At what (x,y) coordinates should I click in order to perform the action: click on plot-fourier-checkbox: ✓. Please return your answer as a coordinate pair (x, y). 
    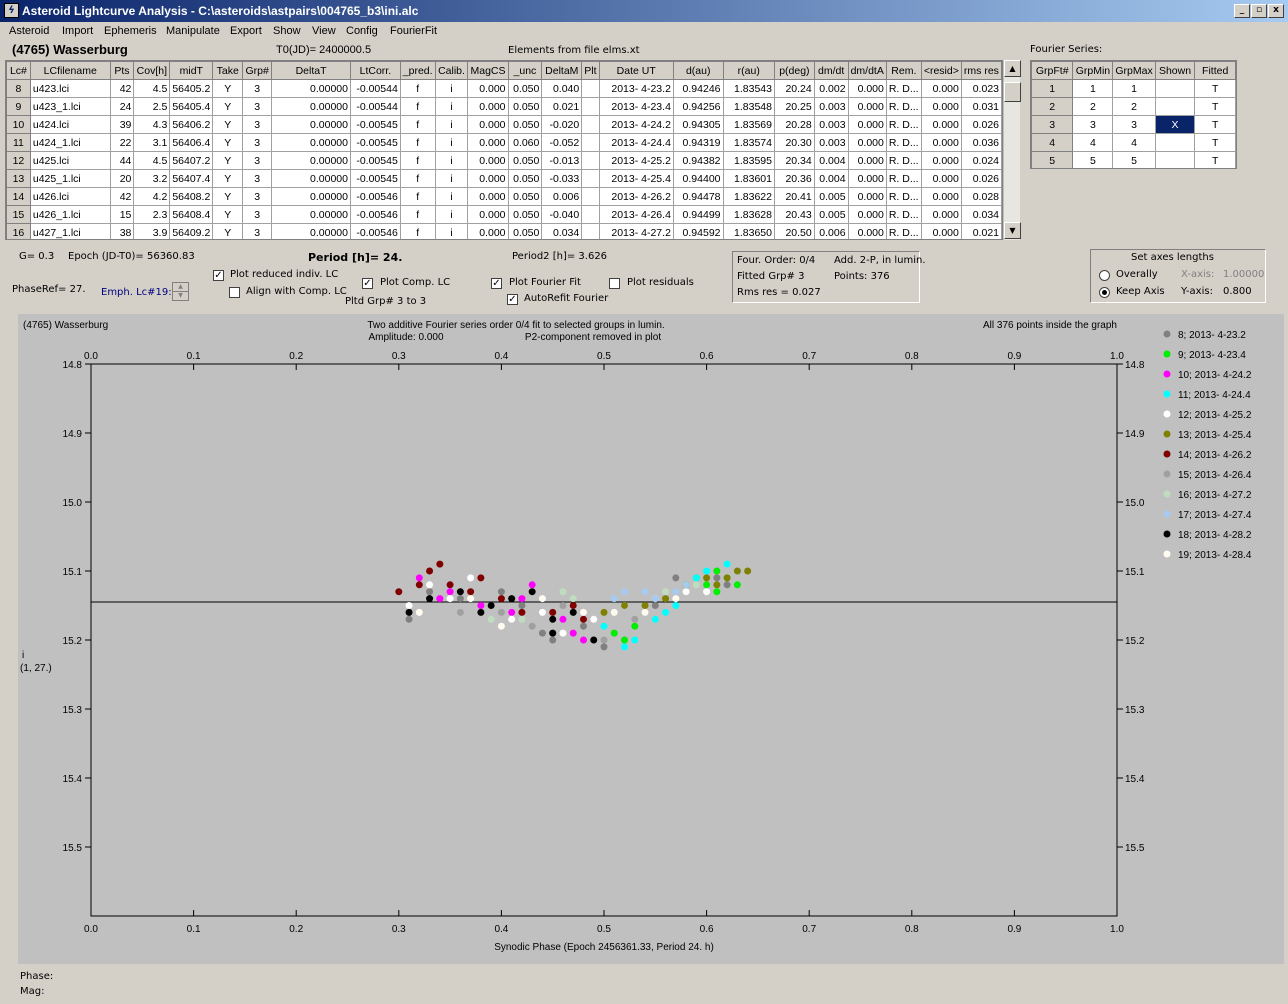
    Looking at the image, I should click on (496, 283).